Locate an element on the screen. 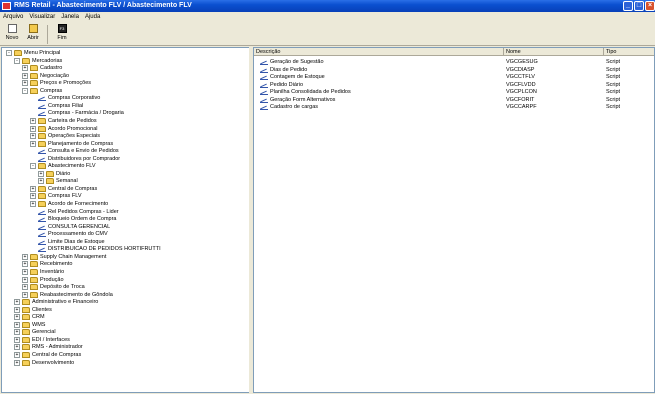 This screenshot has height=394, width=655. menu-arquivo: Arquivo is located at coordinates (13, 17).